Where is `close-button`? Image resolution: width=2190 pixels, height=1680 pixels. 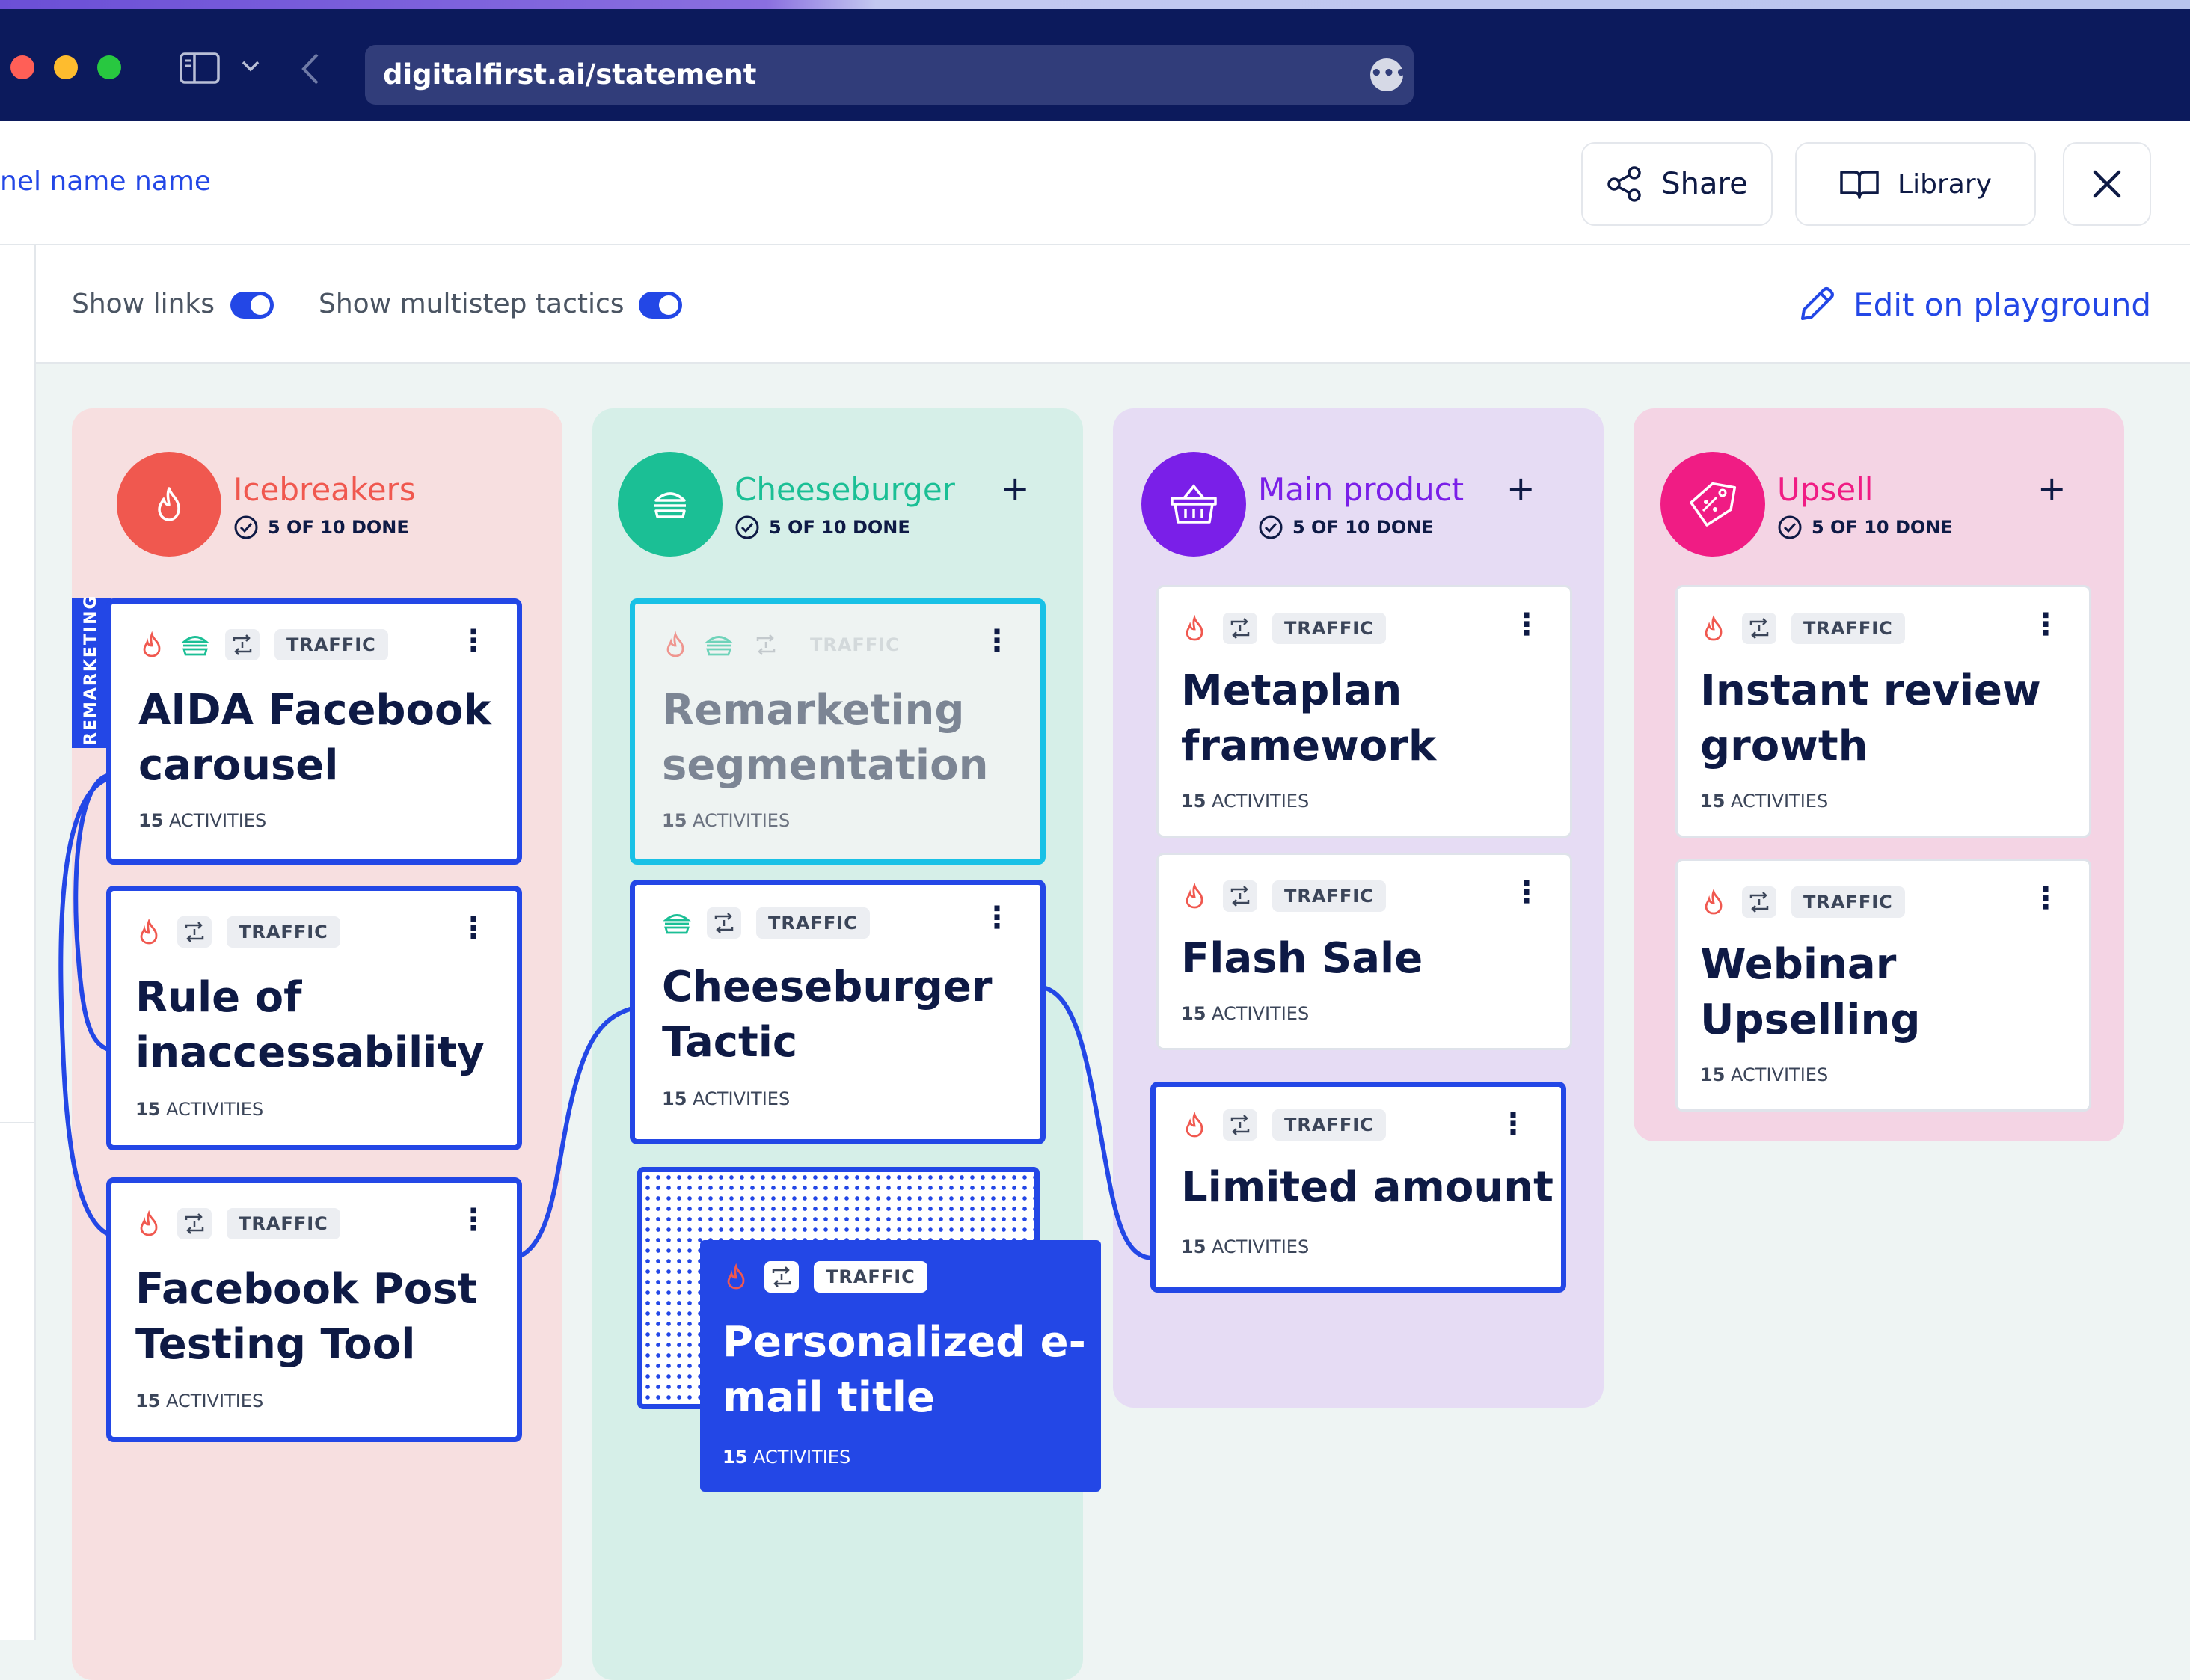 close-button is located at coordinates (2107, 184).